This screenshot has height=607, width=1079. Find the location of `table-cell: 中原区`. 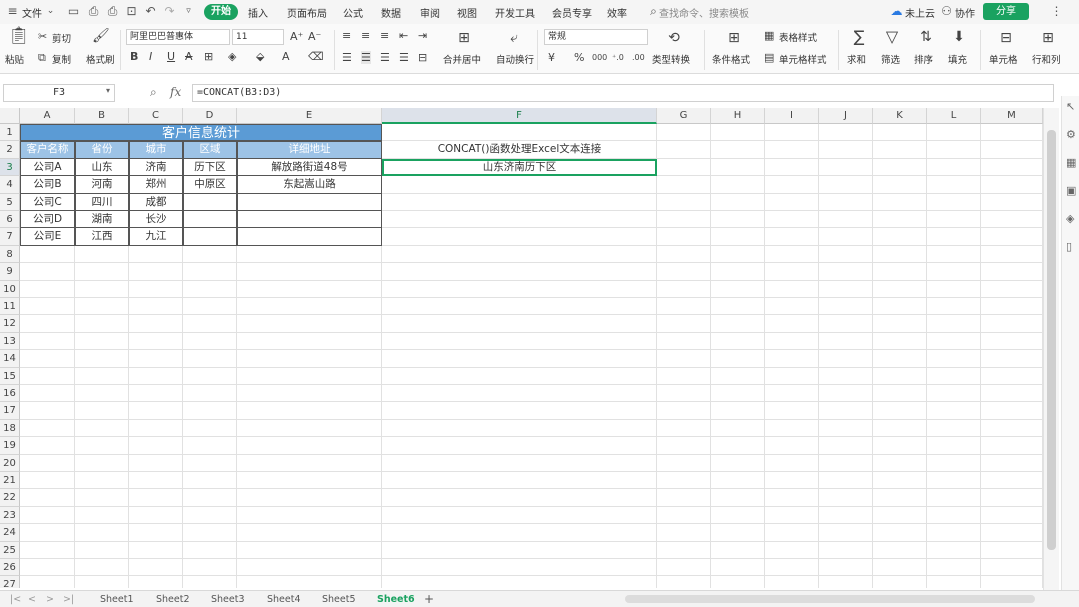

table-cell: 中原区 is located at coordinates (210, 185).